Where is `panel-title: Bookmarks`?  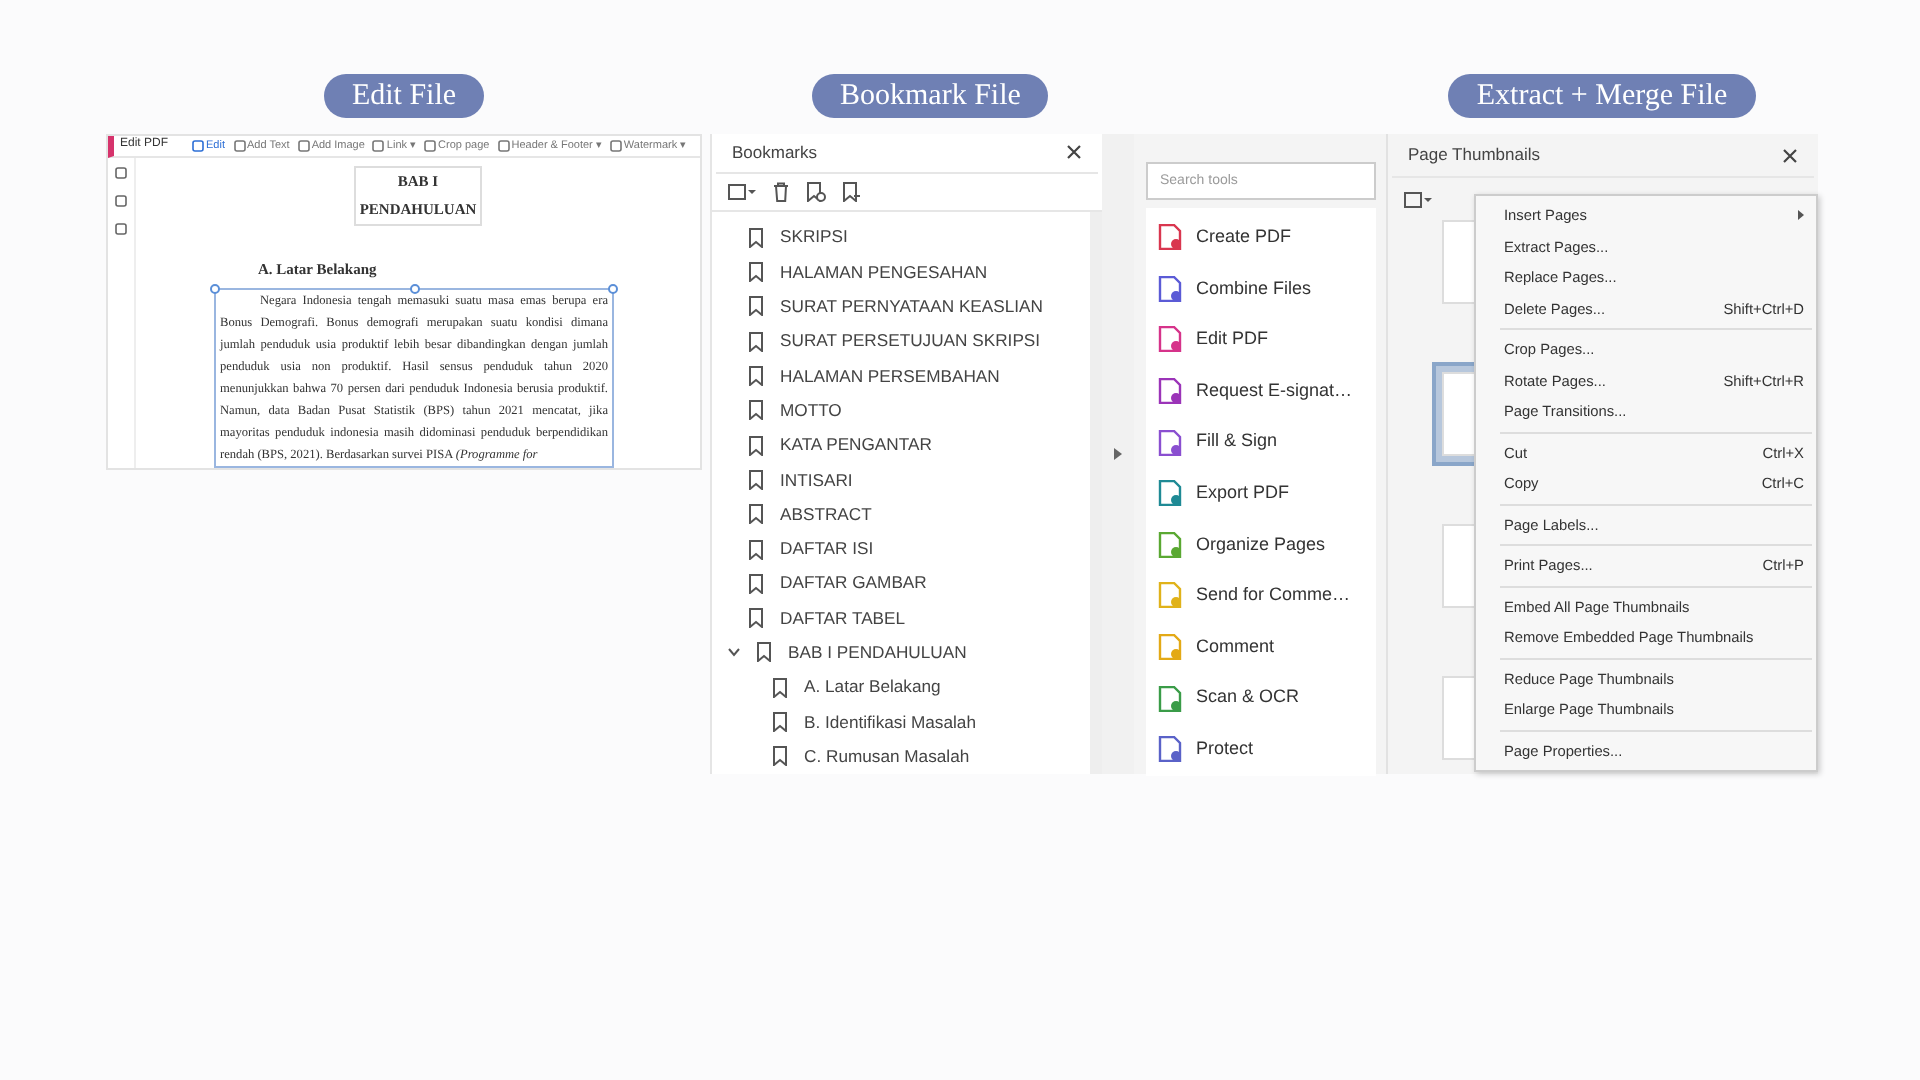
panel-title: Bookmarks is located at coordinates (775, 152).